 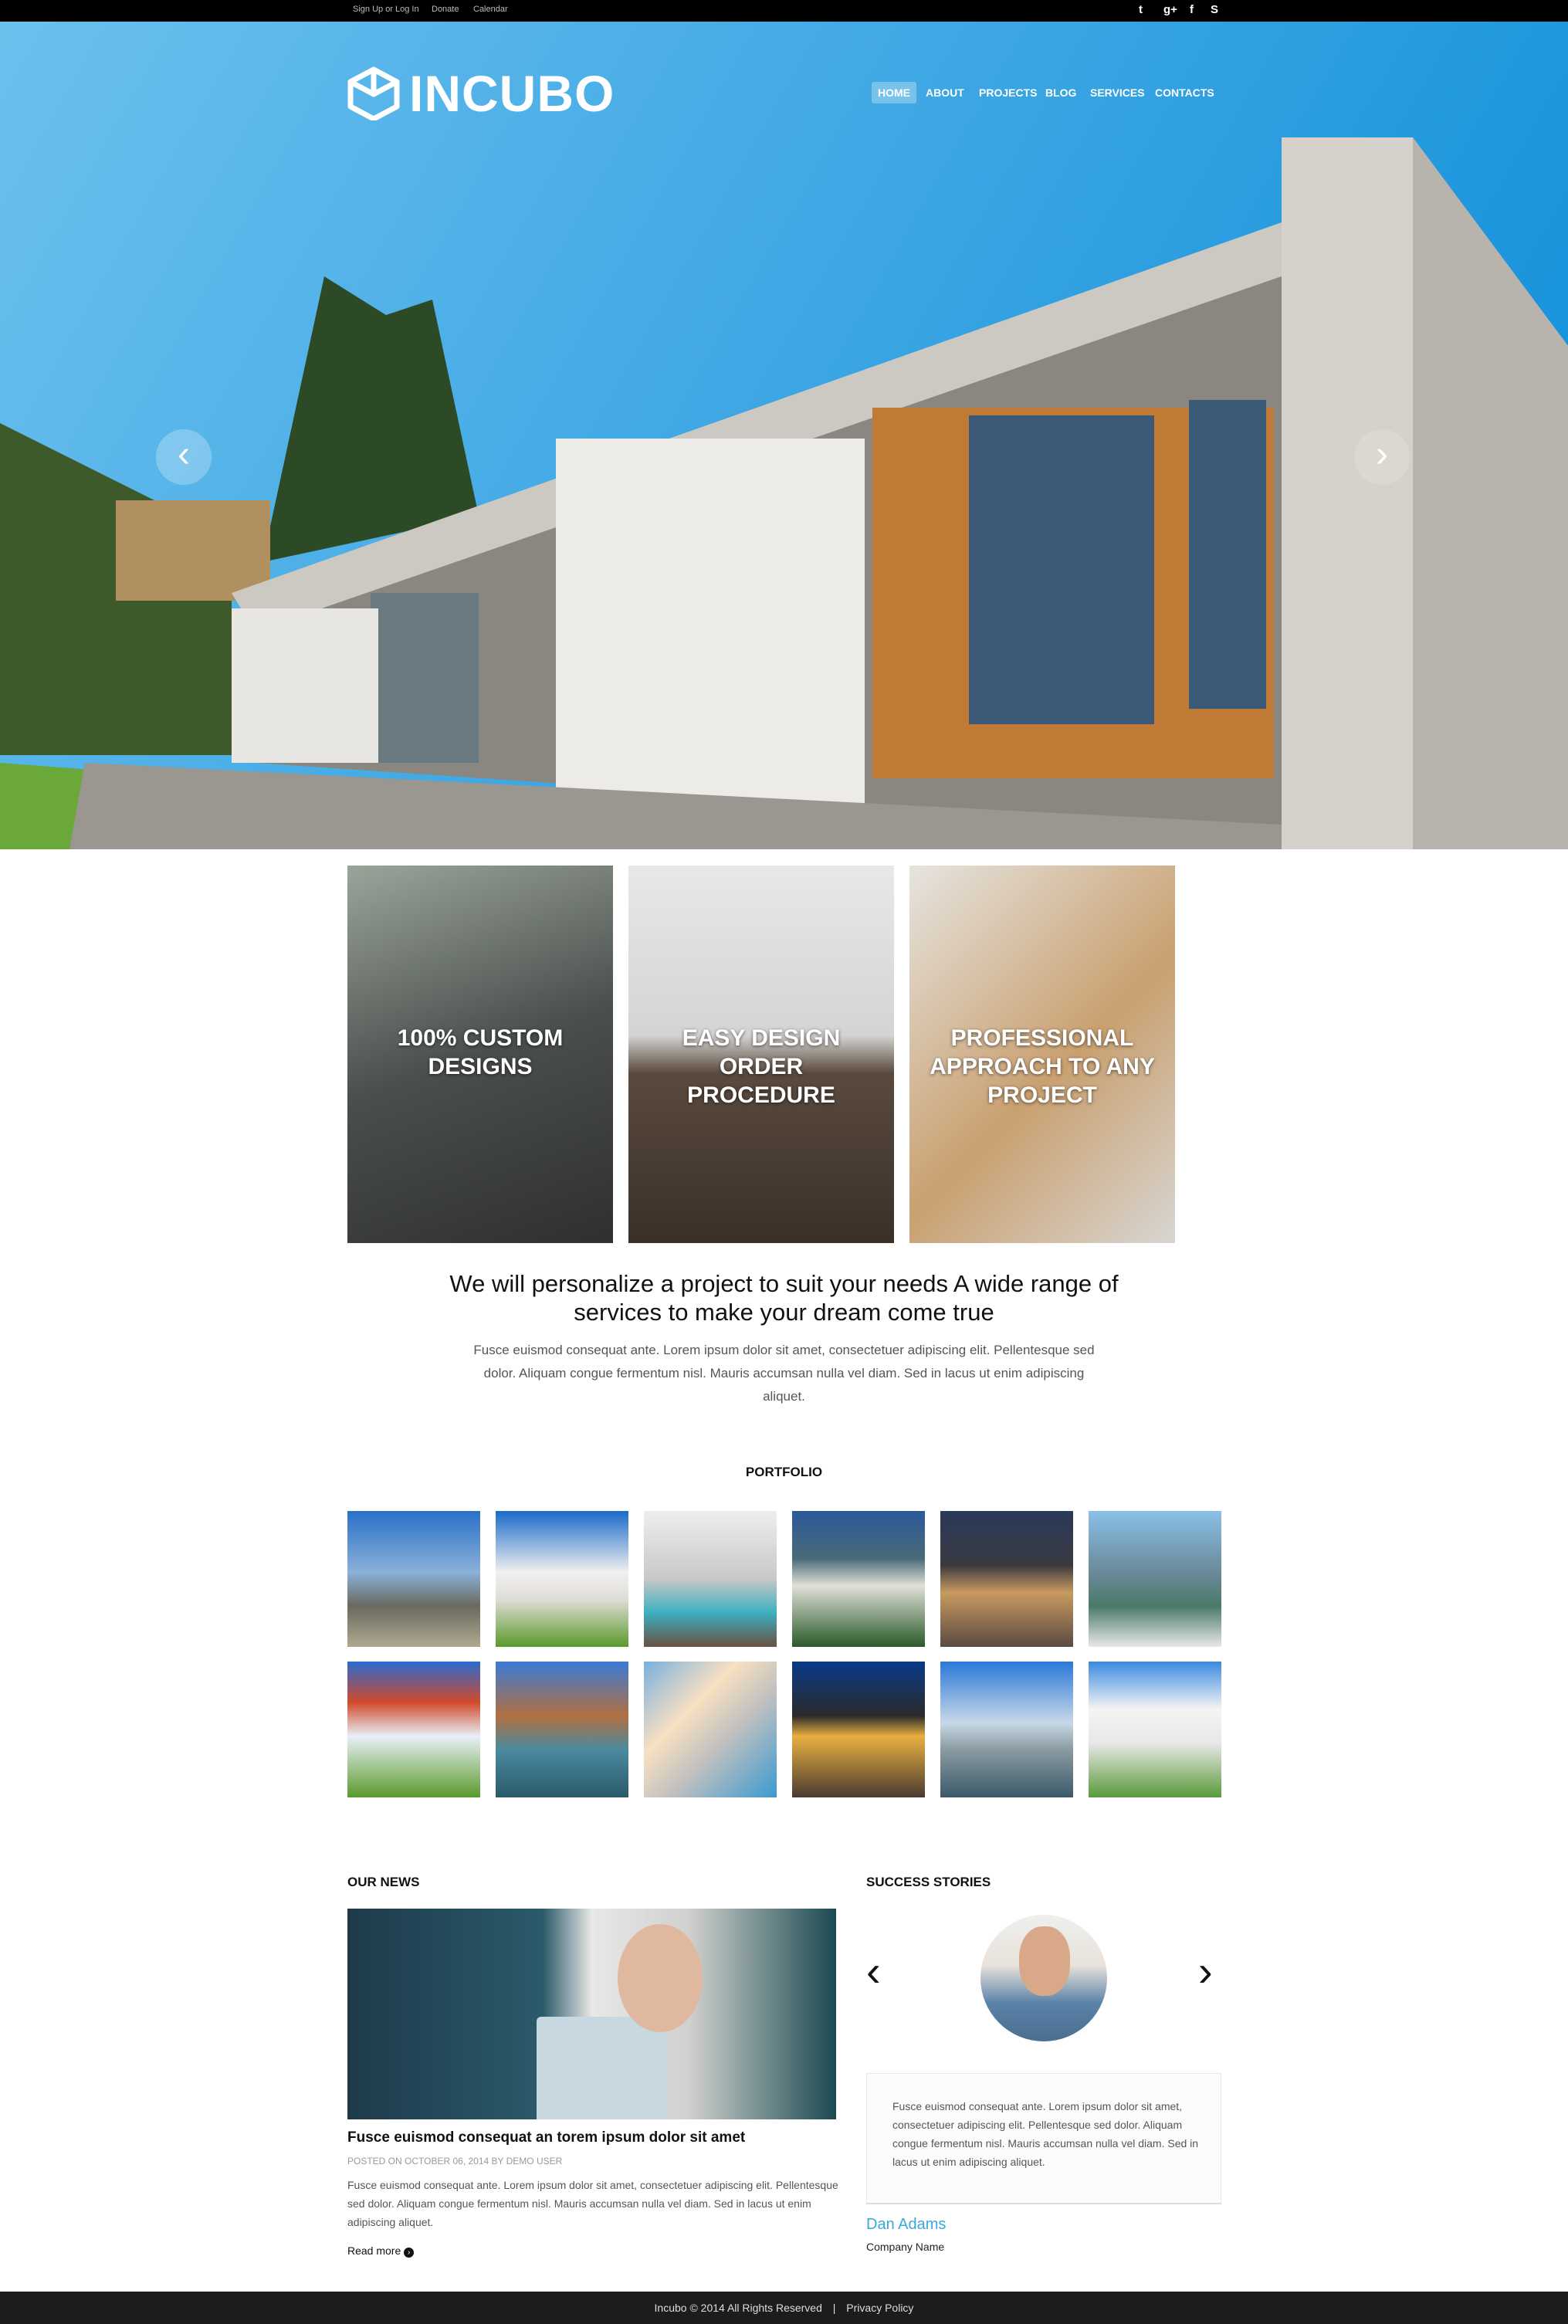 I want to click on nav-contacts: CONTACTS, so click(x=1185, y=92).